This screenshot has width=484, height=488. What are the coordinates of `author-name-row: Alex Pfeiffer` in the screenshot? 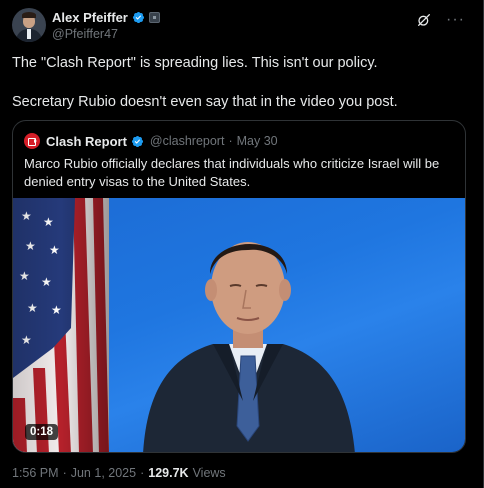 It's located at (106, 17).